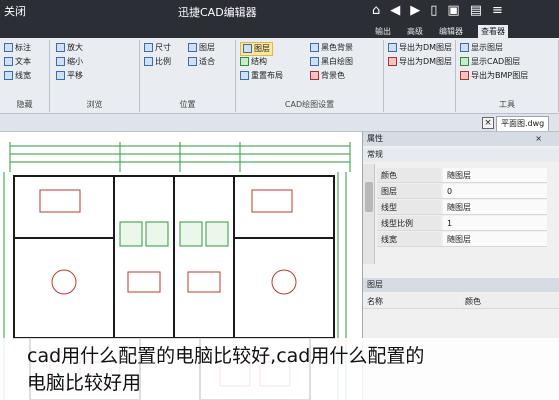  What do you see at coordinates (461, 285) in the screenshot?
I see `panel-header-layers: 图层` at bounding box center [461, 285].